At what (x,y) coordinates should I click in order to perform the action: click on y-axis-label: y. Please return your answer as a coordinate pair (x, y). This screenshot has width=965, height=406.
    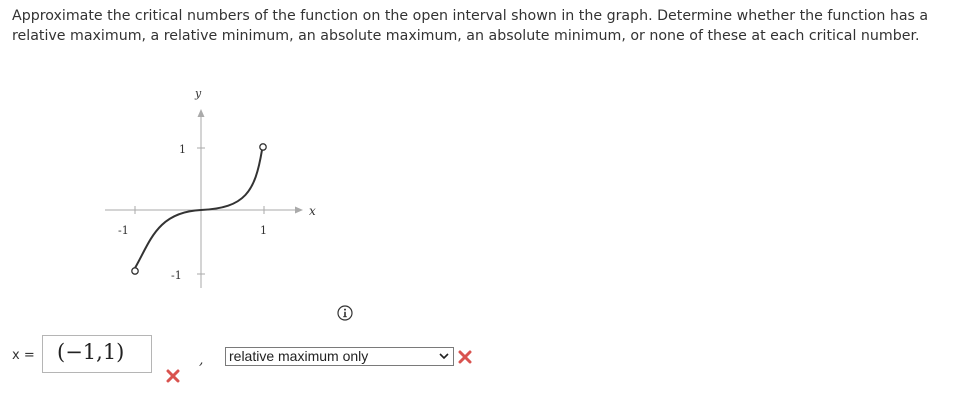
    Looking at the image, I should click on (198, 93).